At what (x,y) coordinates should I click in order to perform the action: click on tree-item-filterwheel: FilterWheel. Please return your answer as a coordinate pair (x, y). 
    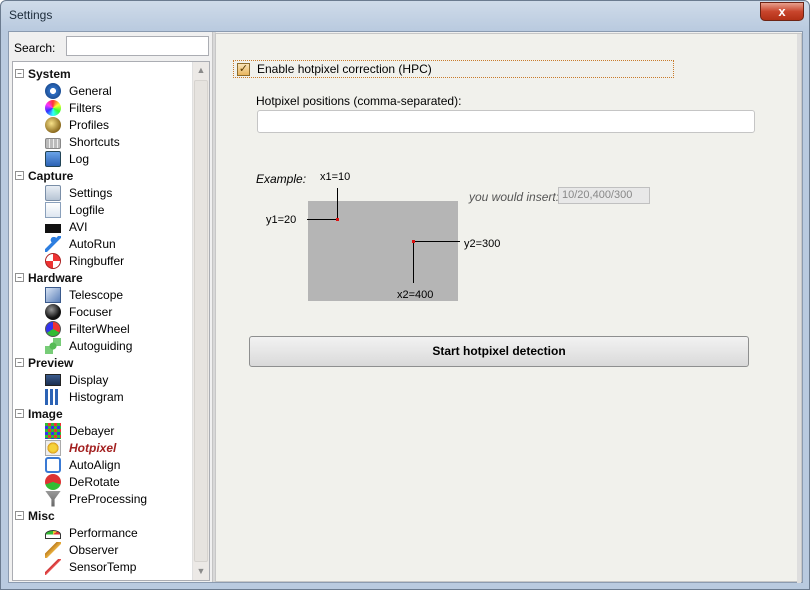
    Looking at the image, I should click on (87, 328).